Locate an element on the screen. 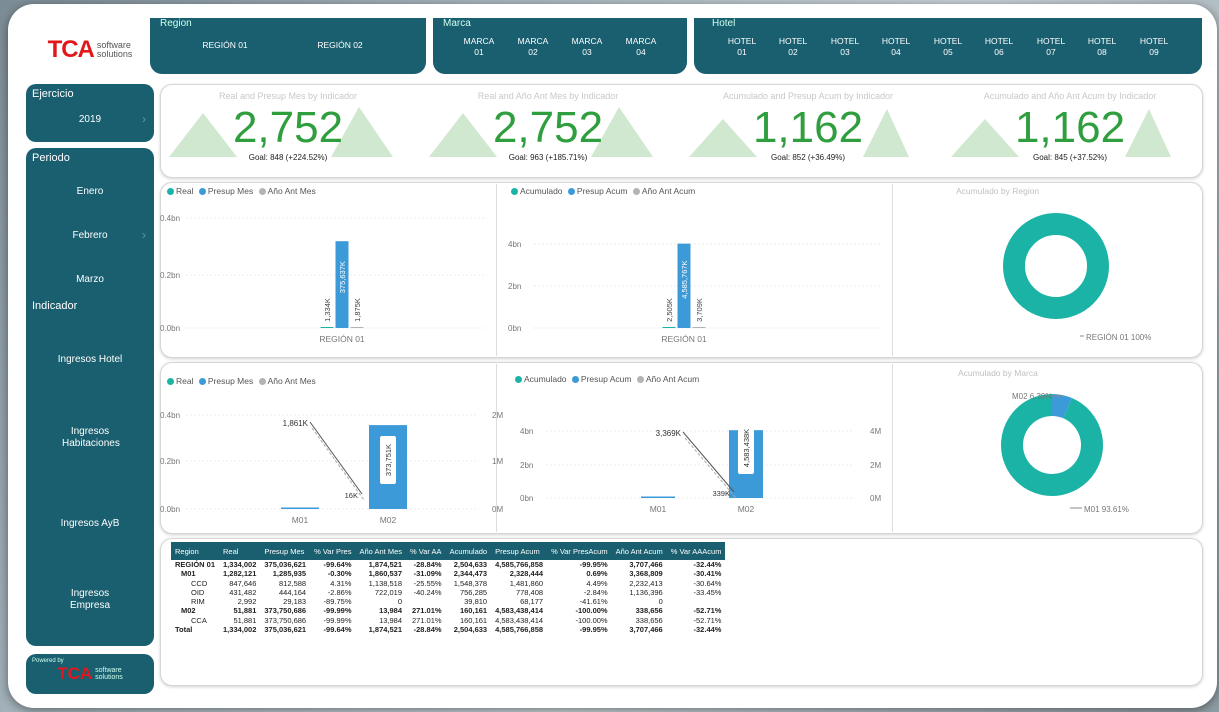 The width and height of the screenshot is (1219, 712). table-cell: 1,860,537 is located at coordinates (385, 574).